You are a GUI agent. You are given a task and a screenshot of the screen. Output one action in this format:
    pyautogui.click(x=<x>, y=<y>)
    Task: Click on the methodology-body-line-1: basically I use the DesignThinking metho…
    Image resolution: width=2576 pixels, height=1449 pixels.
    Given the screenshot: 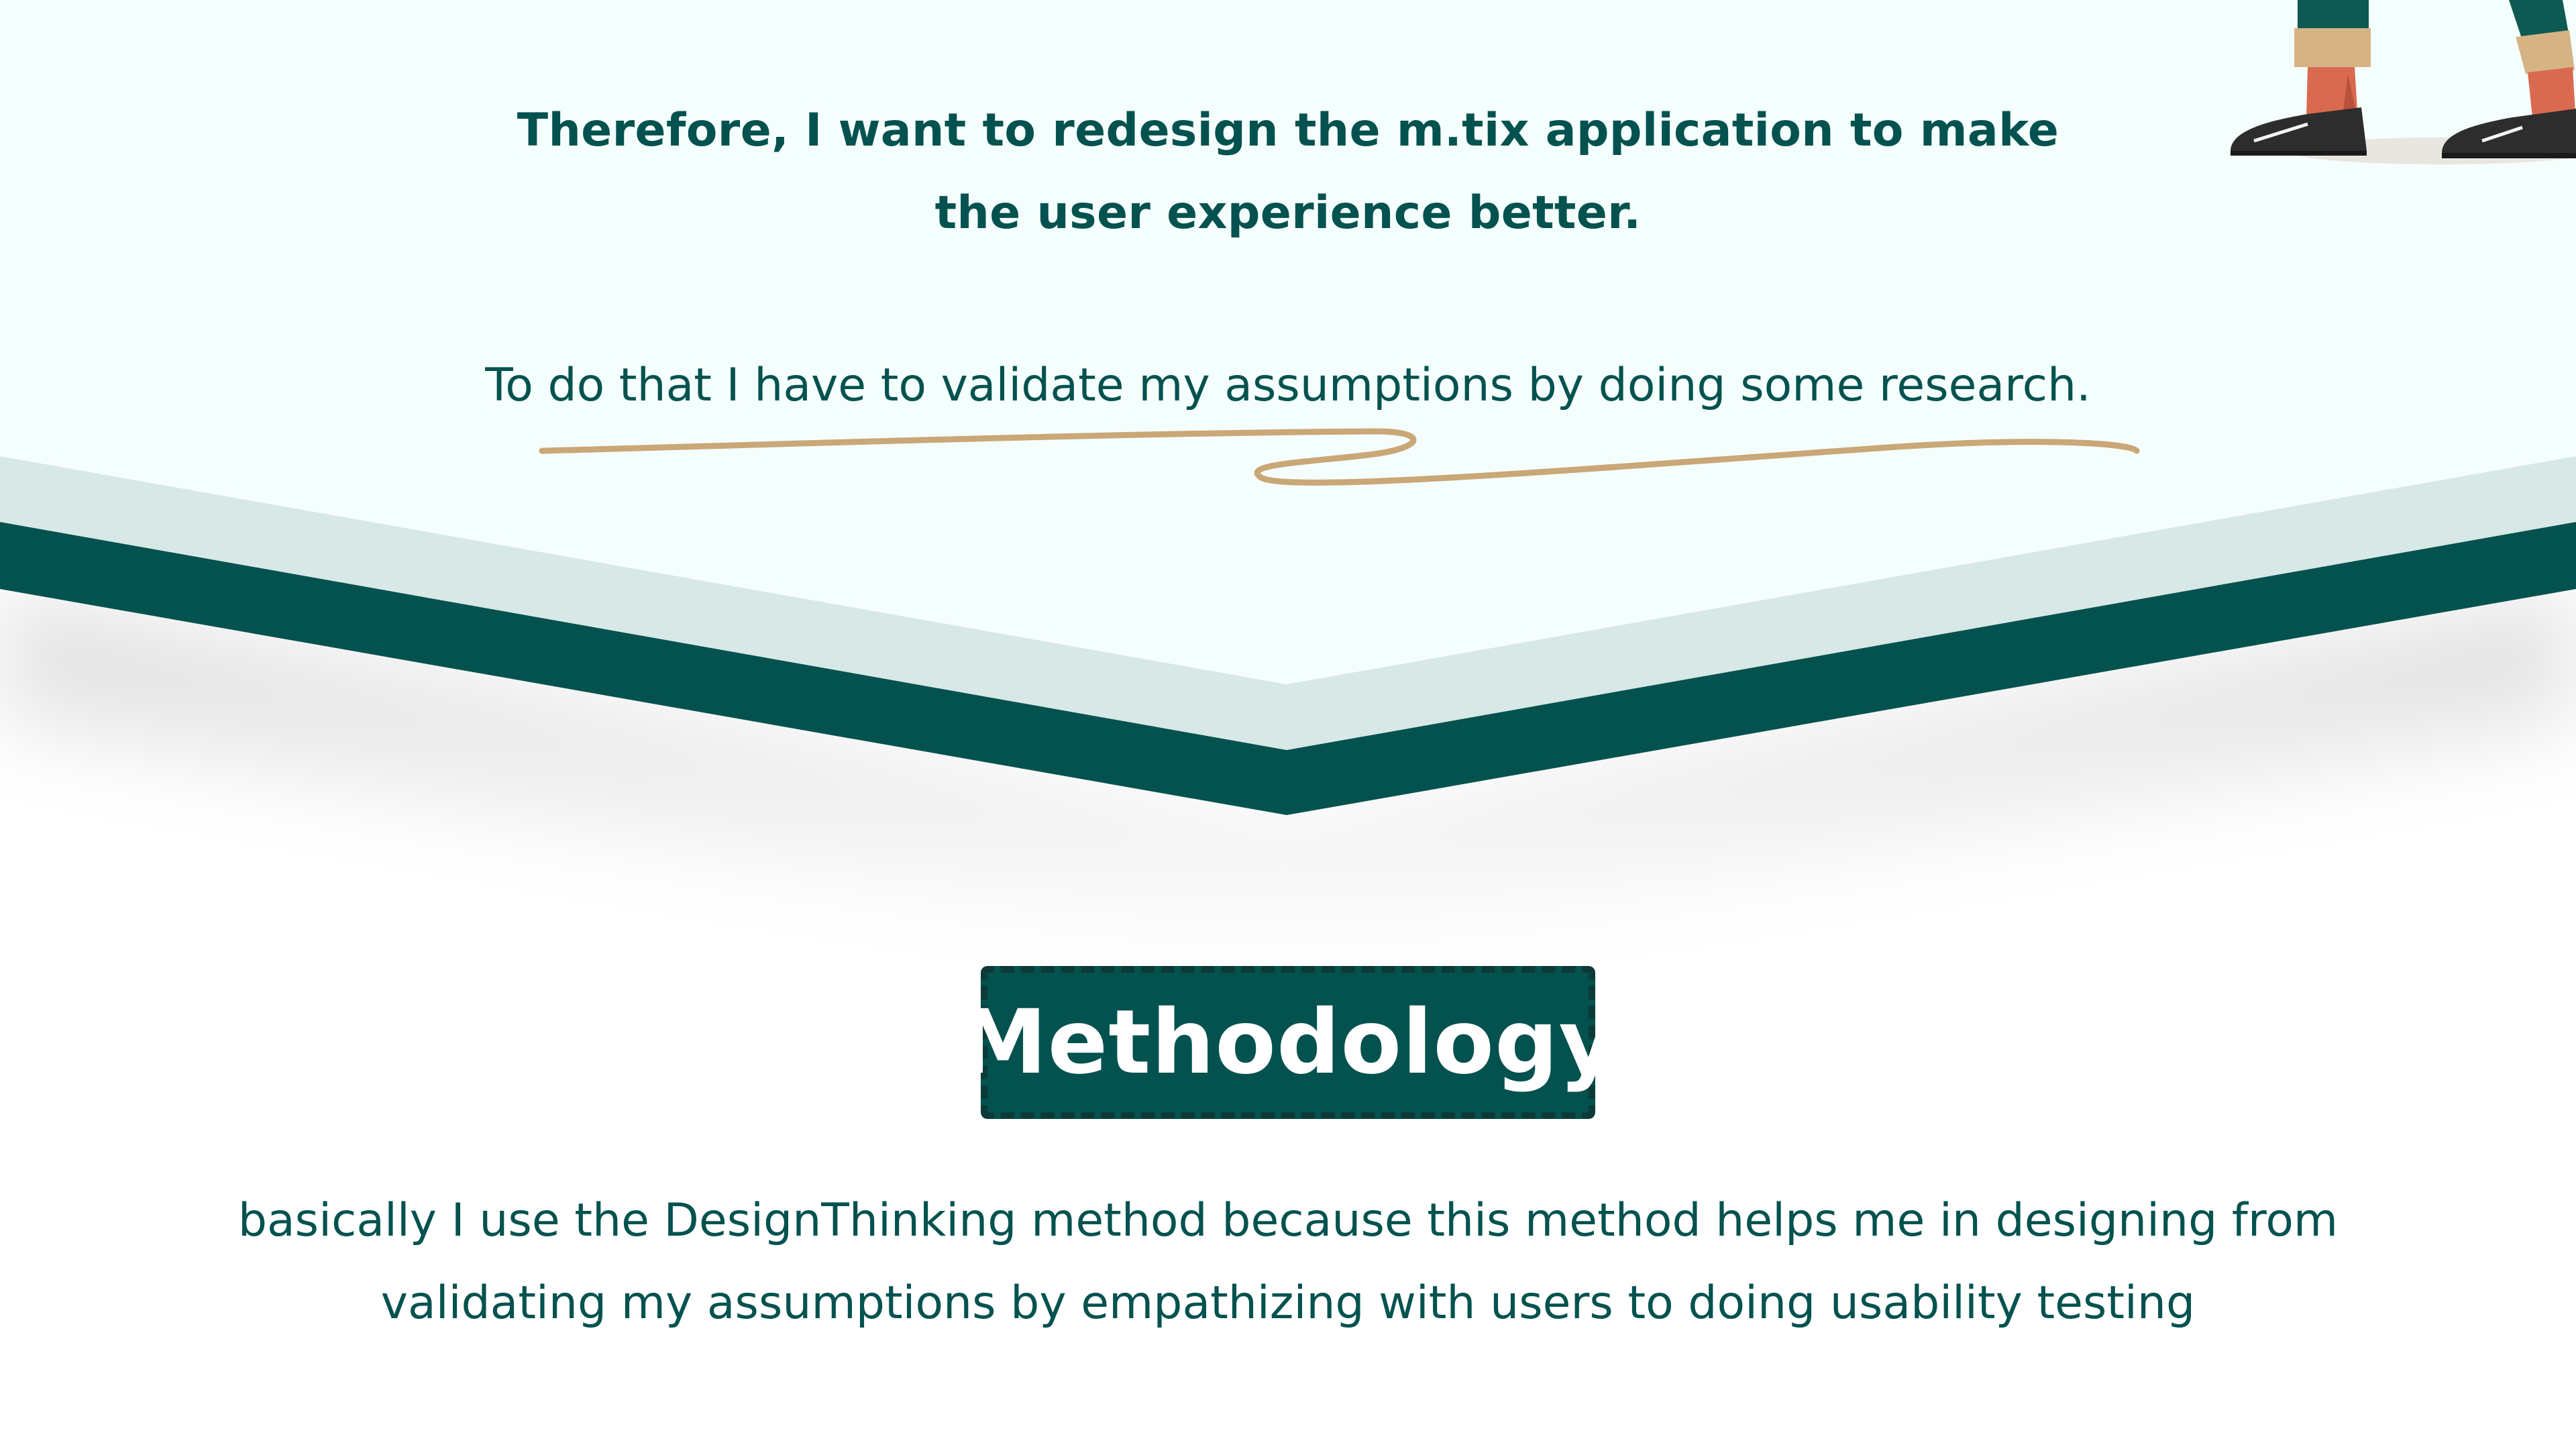 What is the action you would take?
    pyautogui.click(x=1288, y=1220)
    